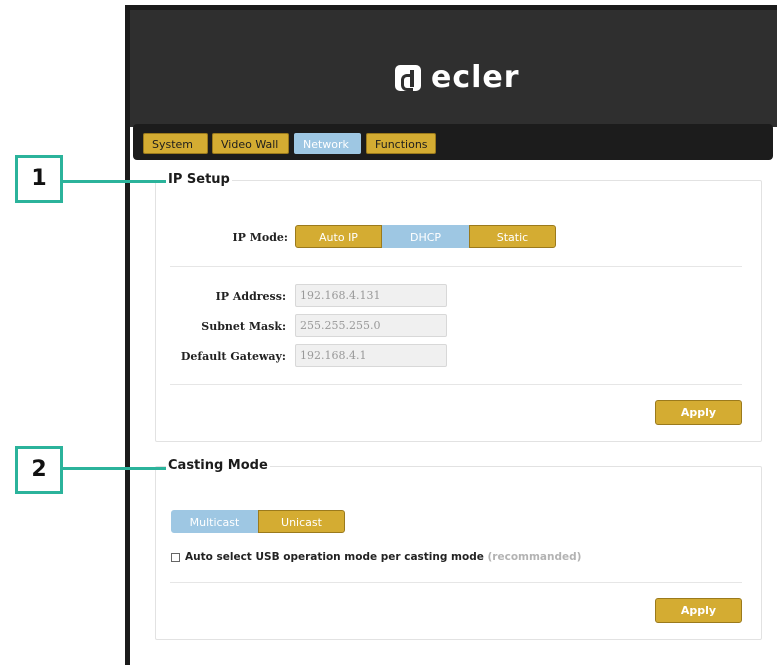  Describe the element at coordinates (512, 236) in the screenshot. I see `ip-mode-static-button: Static` at that location.